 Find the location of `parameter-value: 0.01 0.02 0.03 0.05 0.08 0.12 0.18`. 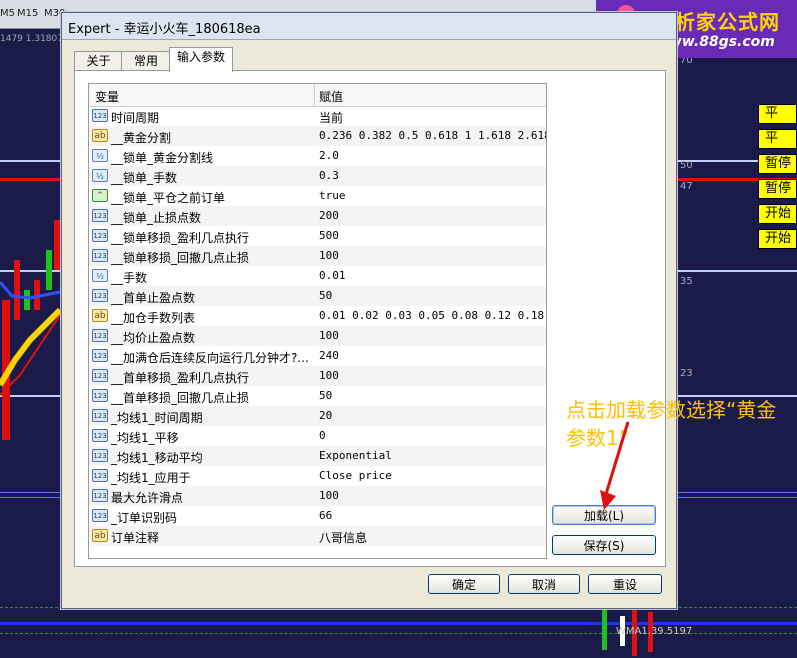

parameter-value: 0.01 0.02 0.03 0.05 0.08 0.12 0.18 is located at coordinates (431, 315).